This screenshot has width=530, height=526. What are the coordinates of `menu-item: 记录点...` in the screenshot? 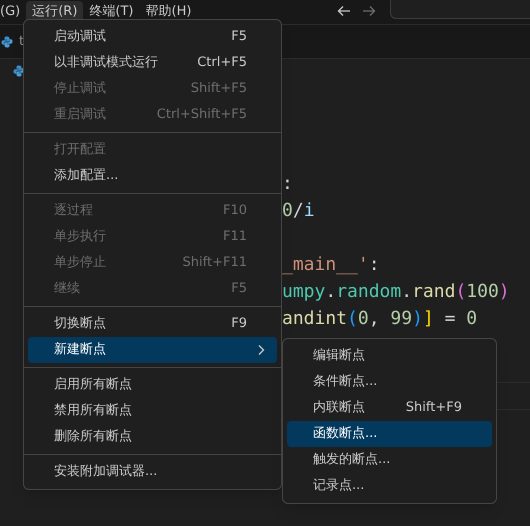 It's located at (389, 486).